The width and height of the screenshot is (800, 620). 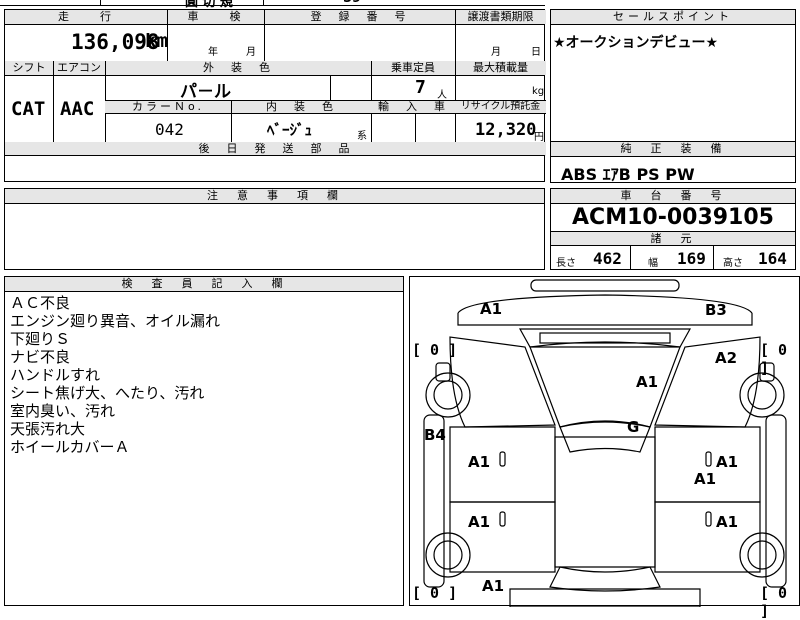 What do you see at coordinates (500, 106) in the screenshot?
I see `recycle-label: リサイクル預託金` at bounding box center [500, 106].